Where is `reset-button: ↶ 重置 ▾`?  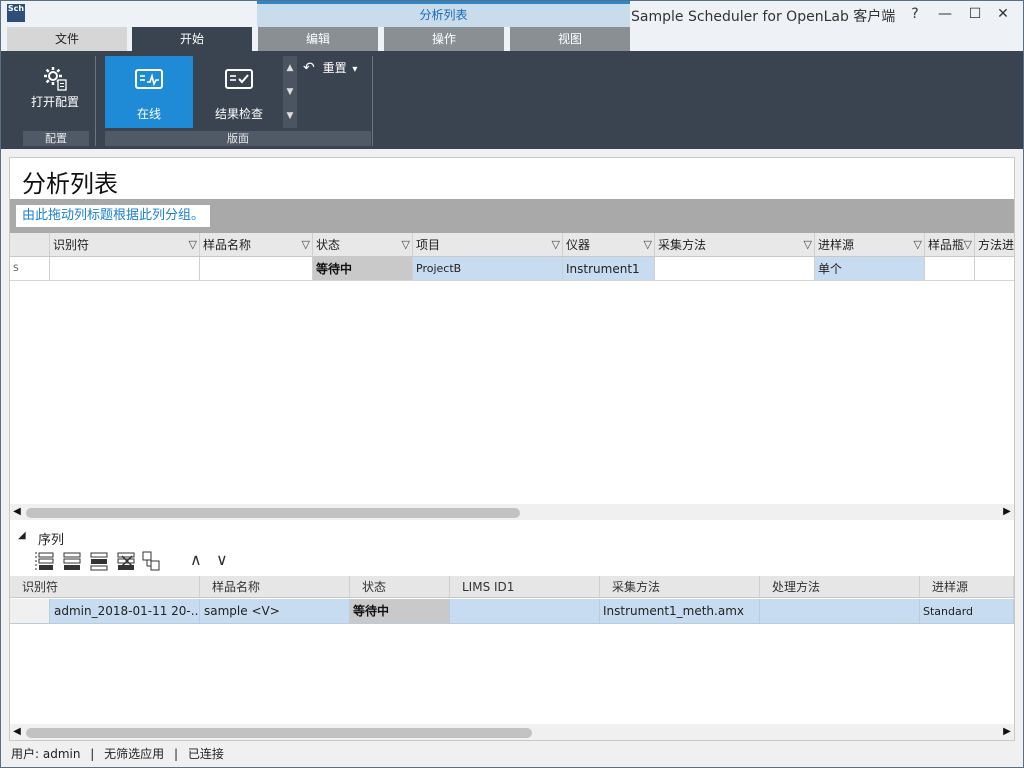
reset-button: ↶ 重置 ▾ is located at coordinates (330, 67).